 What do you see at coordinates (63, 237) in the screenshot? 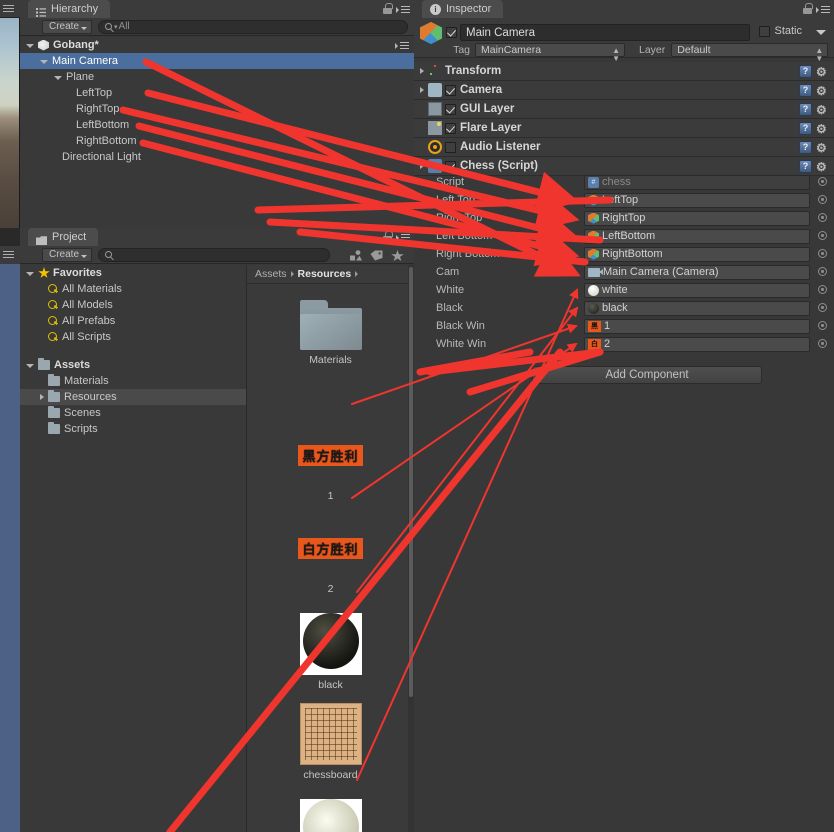
I see `tab-project: Project` at bounding box center [63, 237].